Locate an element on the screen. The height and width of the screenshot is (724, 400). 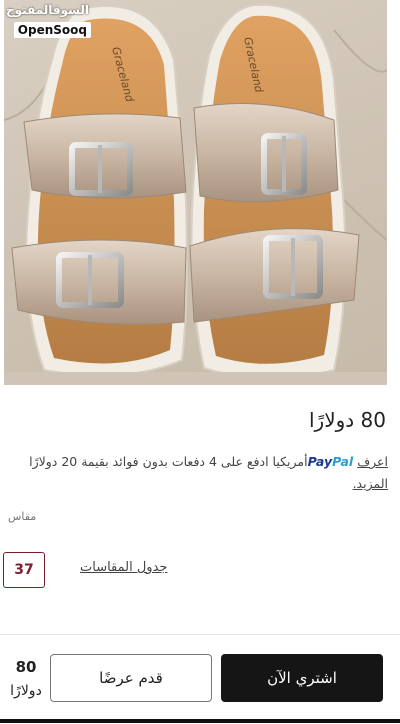
size-guide-link: جدول المقاسات is located at coordinates (123, 567).